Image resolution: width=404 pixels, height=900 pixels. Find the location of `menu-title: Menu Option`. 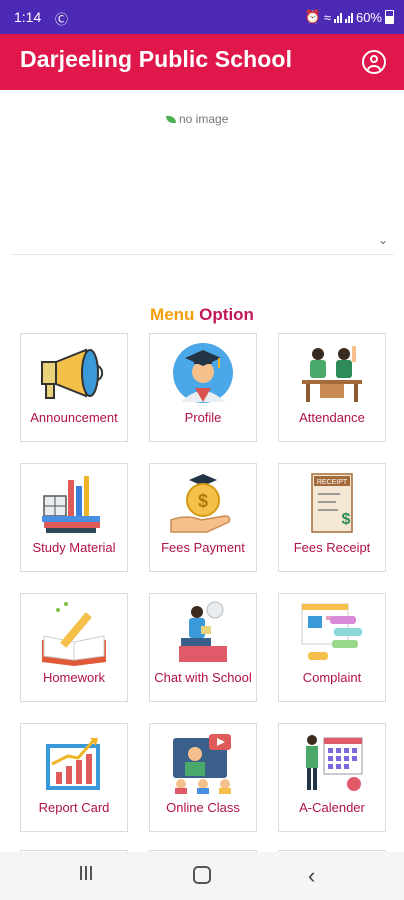

menu-title: Menu Option is located at coordinates (202, 315).